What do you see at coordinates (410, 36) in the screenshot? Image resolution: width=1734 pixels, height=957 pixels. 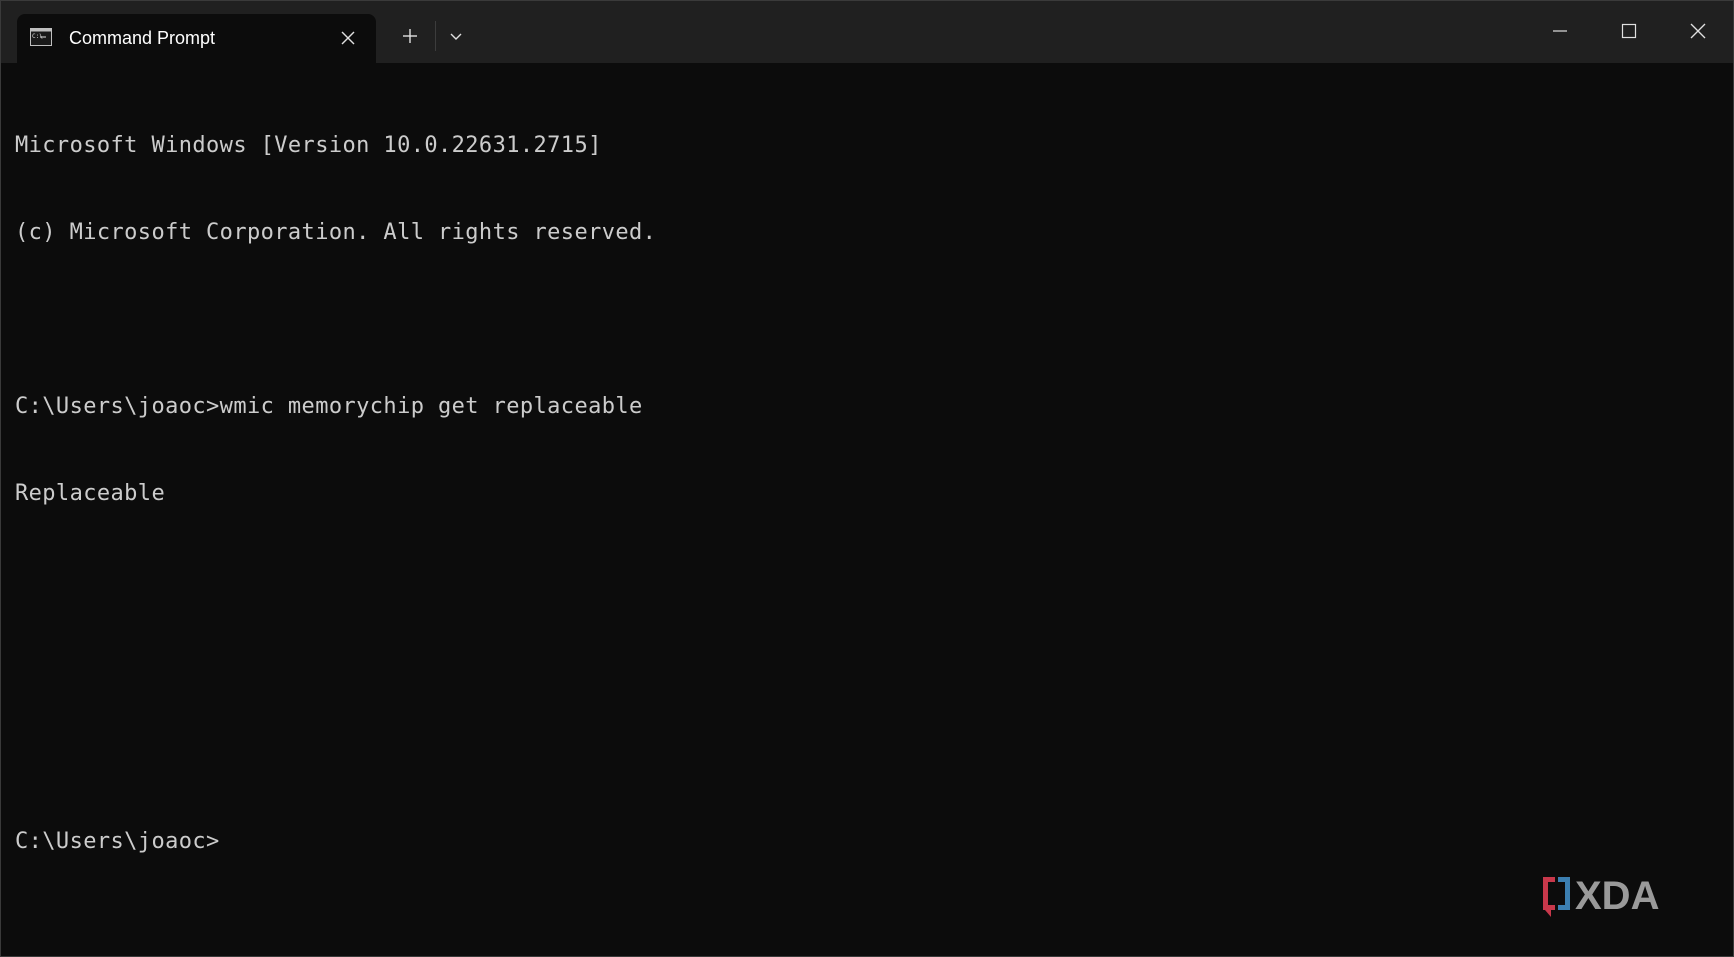 I see `new-tab-plus-icon` at bounding box center [410, 36].